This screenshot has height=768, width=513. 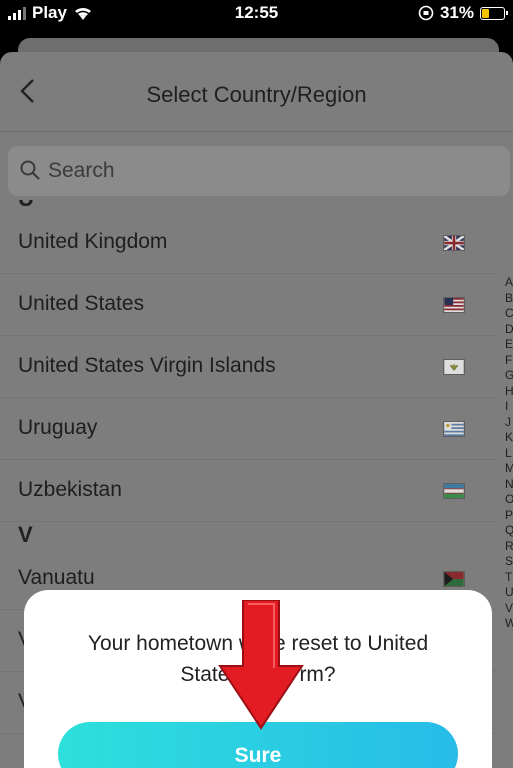 What do you see at coordinates (93, 241) in the screenshot?
I see `country-name: United Kingdom` at bounding box center [93, 241].